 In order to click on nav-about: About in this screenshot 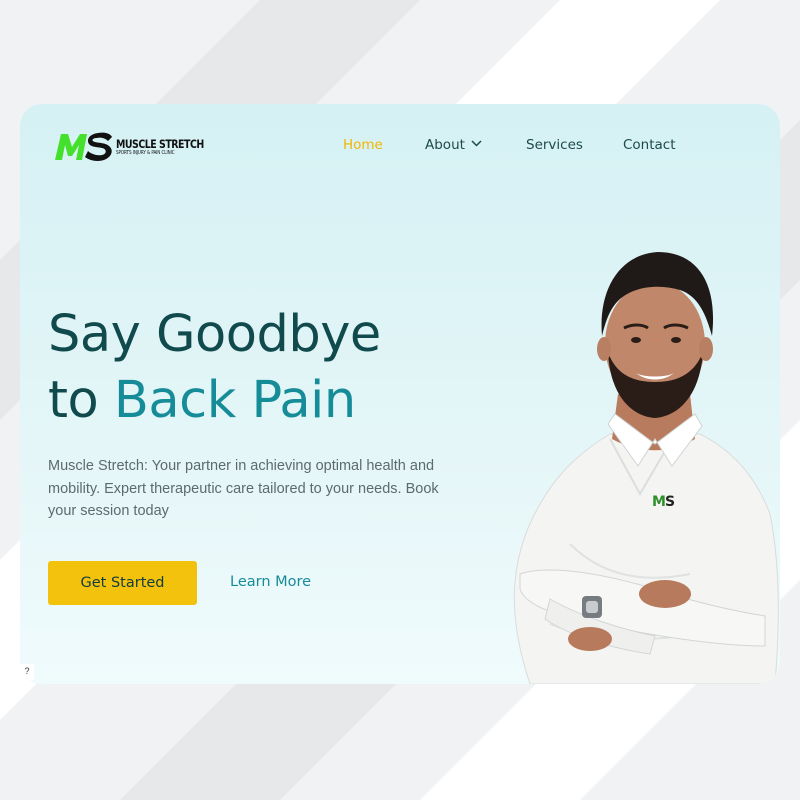, I will do `click(453, 145)`.